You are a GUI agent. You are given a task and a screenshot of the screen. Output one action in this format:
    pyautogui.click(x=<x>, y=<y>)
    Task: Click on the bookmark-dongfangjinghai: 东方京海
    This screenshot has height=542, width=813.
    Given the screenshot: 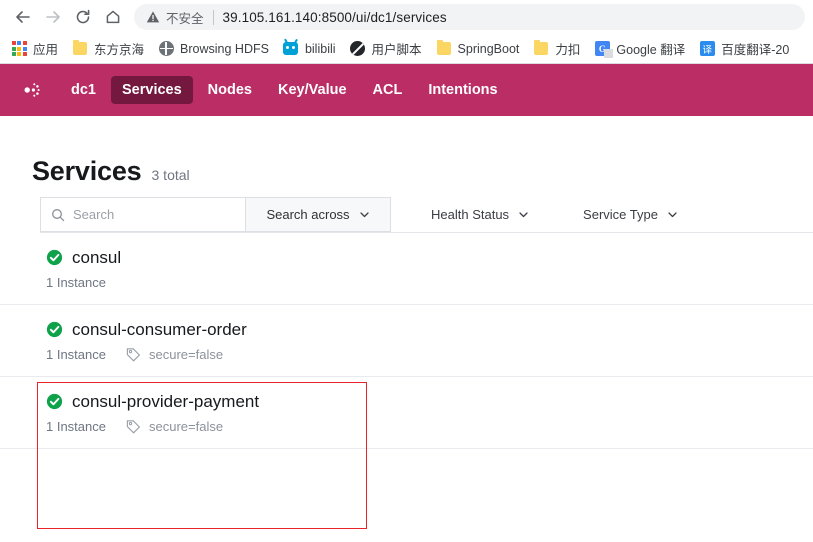 What is the action you would take?
    pyautogui.click(x=108, y=49)
    